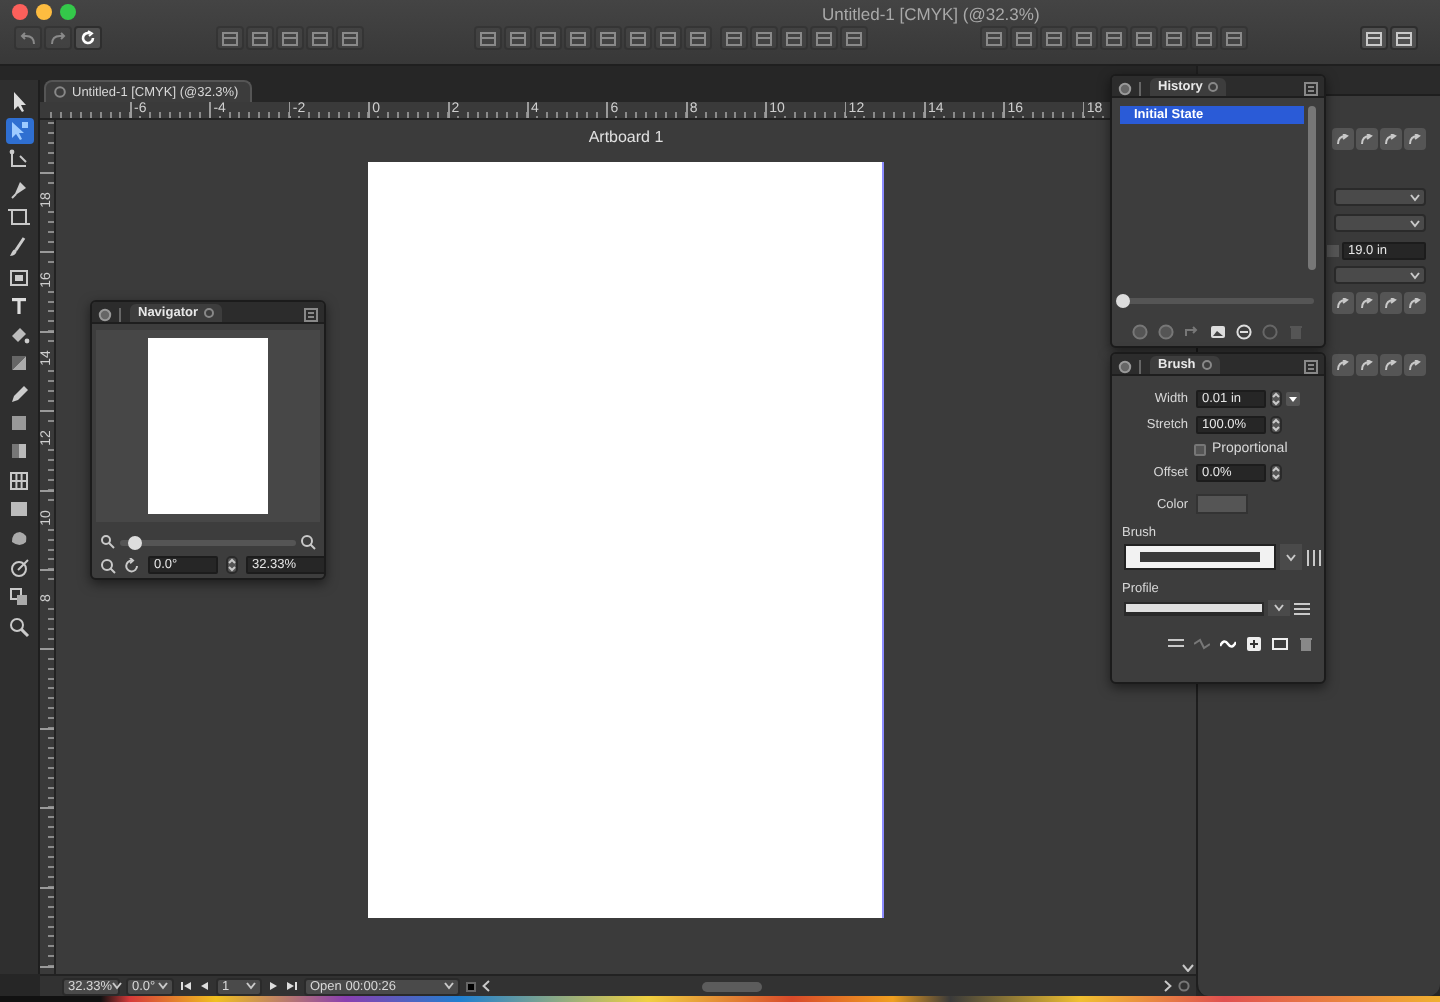  What do you see at coordinates (1200, 557) in the screenshot?
I see `brush-preview` at bounding box center [1200, 557].